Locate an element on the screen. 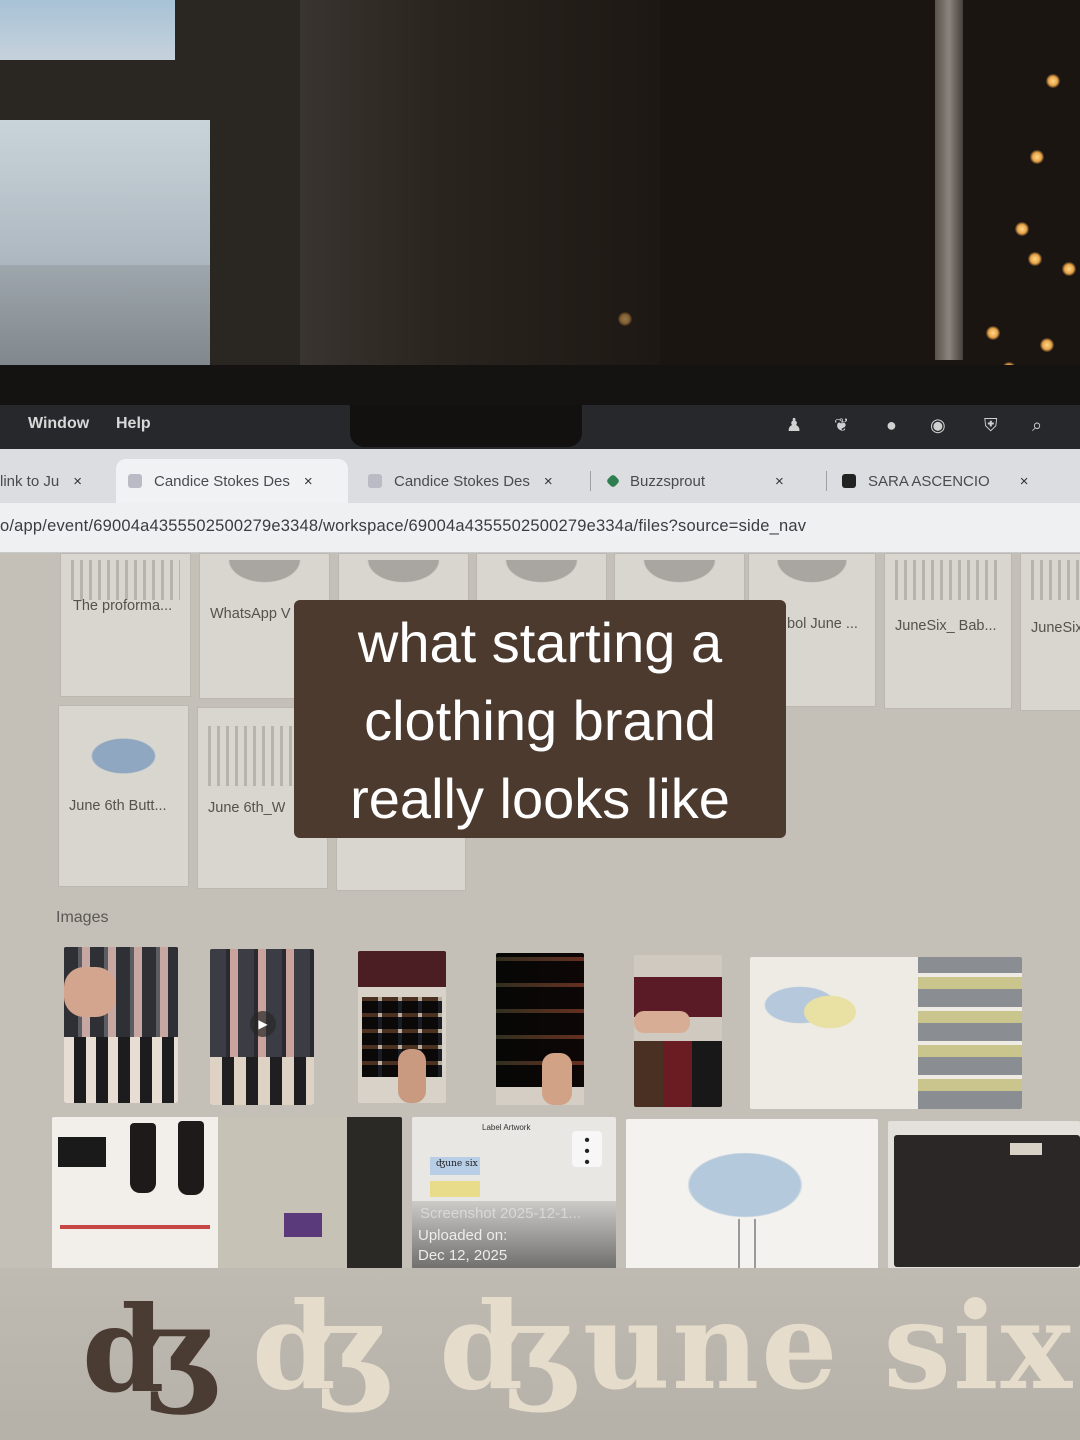 This screenshot has height=1440, width=1080. tab-sara-ascencio: SARA ASCENCIO × is located at coordinates (952, 481).